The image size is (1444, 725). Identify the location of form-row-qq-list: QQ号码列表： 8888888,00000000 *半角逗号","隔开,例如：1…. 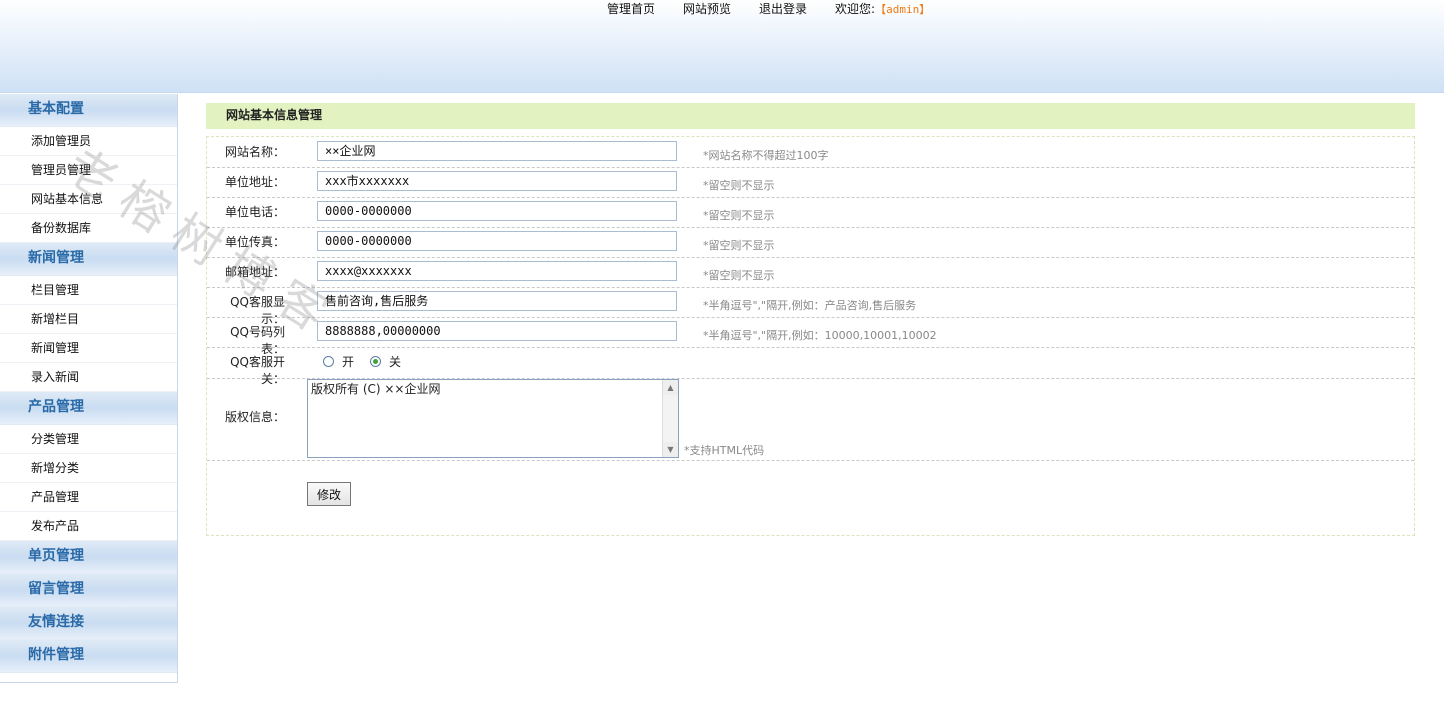
(810, 336).